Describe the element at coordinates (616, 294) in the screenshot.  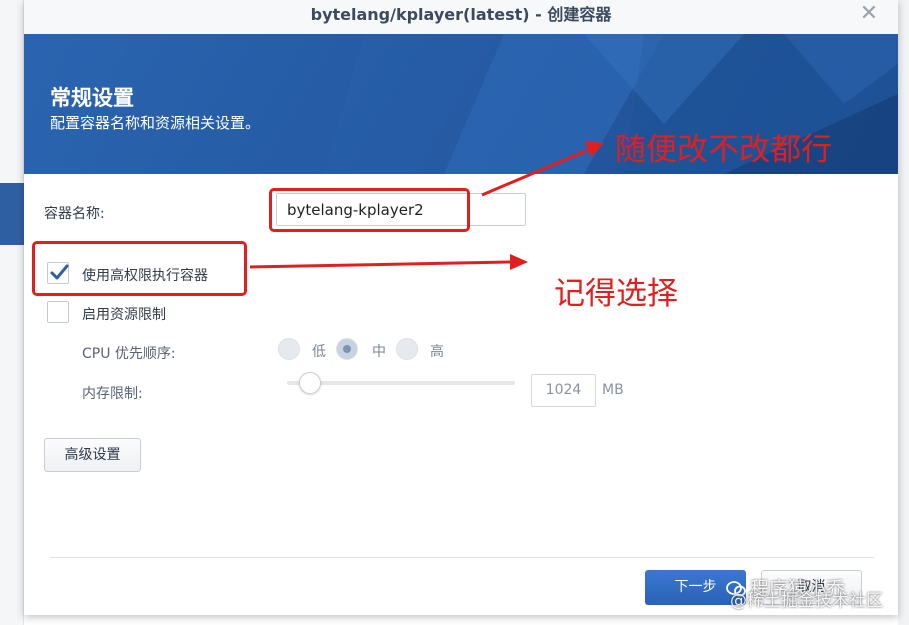
I see `annotation-privilege-note: 记得选择` at that location.